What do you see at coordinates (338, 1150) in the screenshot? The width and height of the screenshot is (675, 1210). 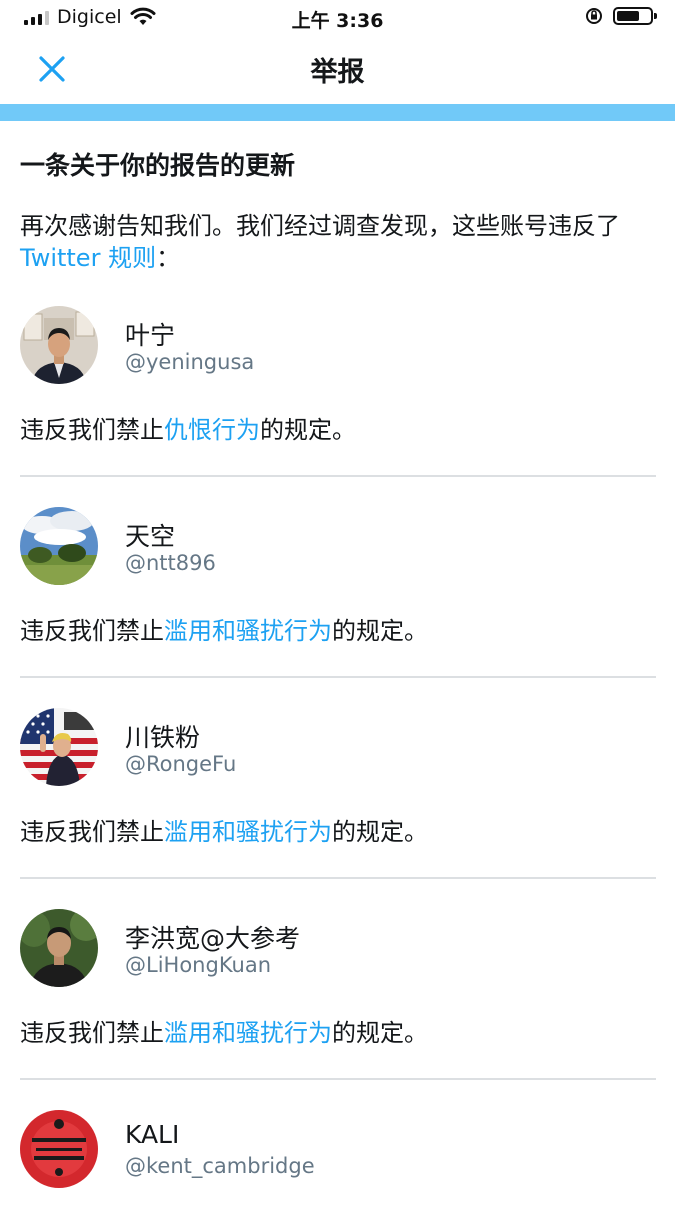 I see `account-row: KALI @kent_cambridge` at bounding box center [338, 1150].